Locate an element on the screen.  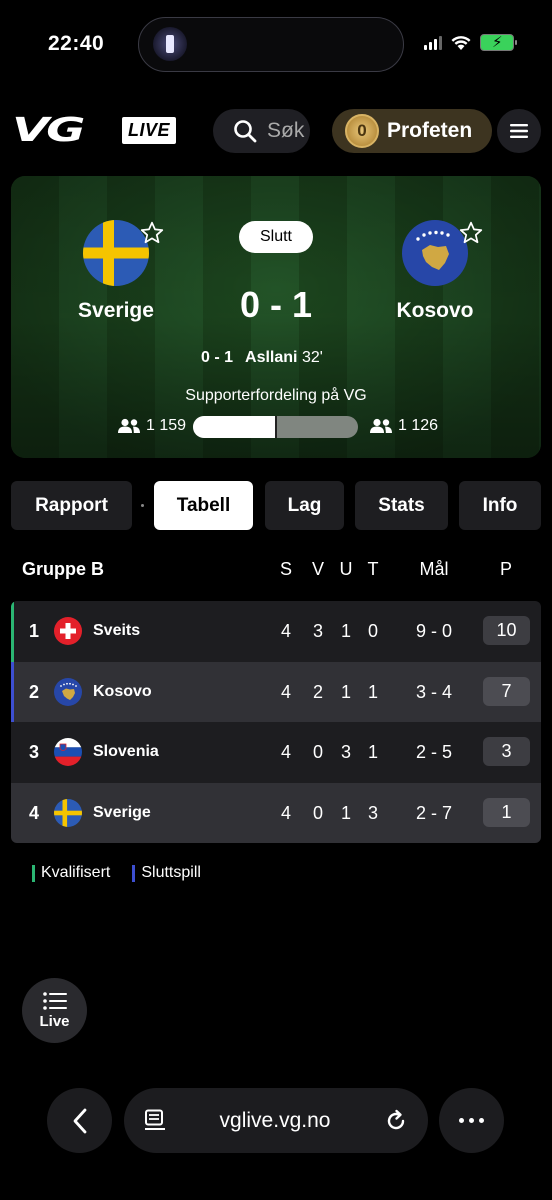
qualified-indicator is located at coordinates (12, 631).